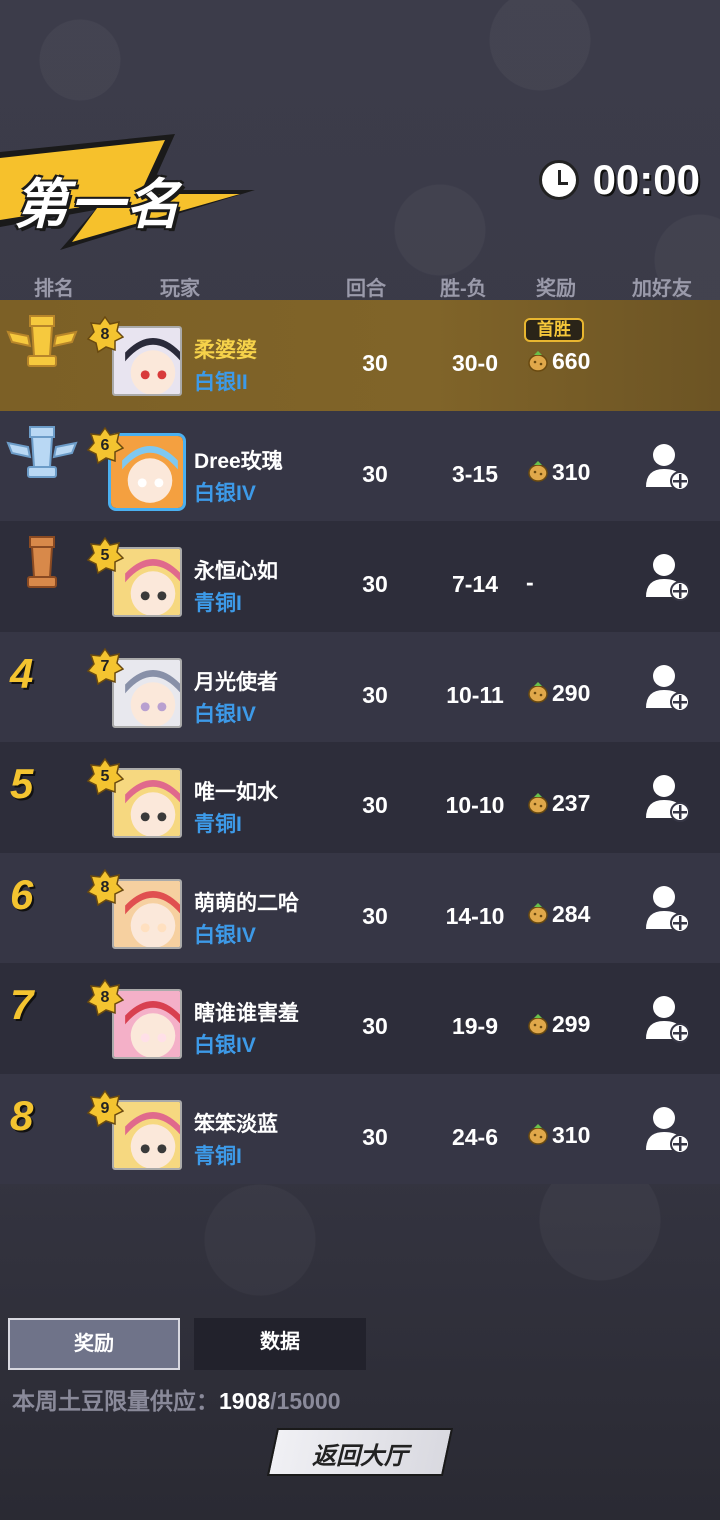 This screenshot has height=1520, width=720. What do you see at coordinates (115, 1401) in the screenshot?
I see `supply-label: 本周土豆限量供应：` at bounding box center [115, 1401].